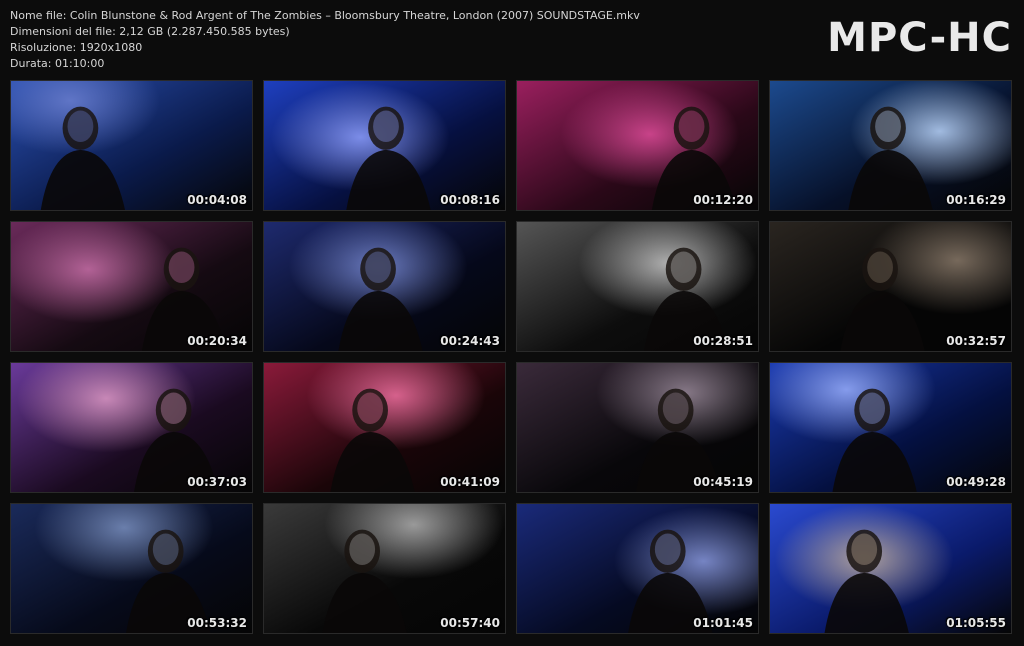 The image size is (1024, 646). I want to click on duration-line: Durata: 01:10:00, so click(57, 63).